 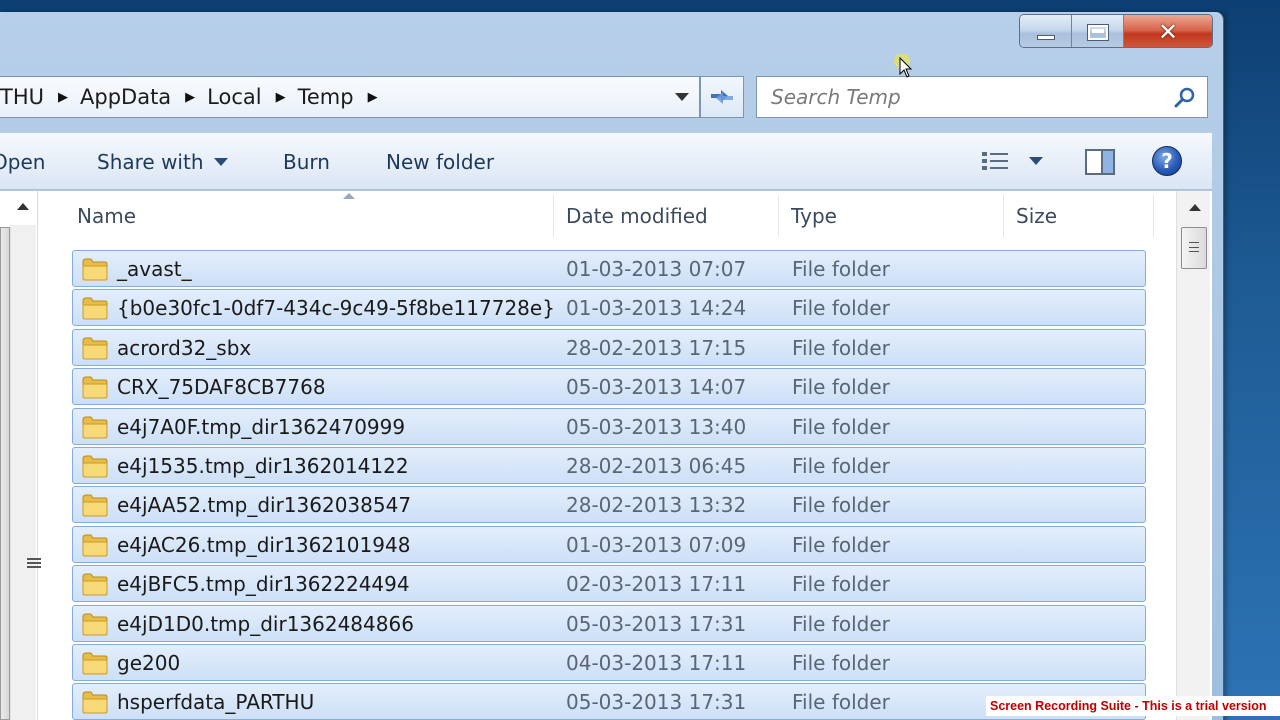 I want to click on breadcrumb-item: THU ▶, so click(x=36, y=97).